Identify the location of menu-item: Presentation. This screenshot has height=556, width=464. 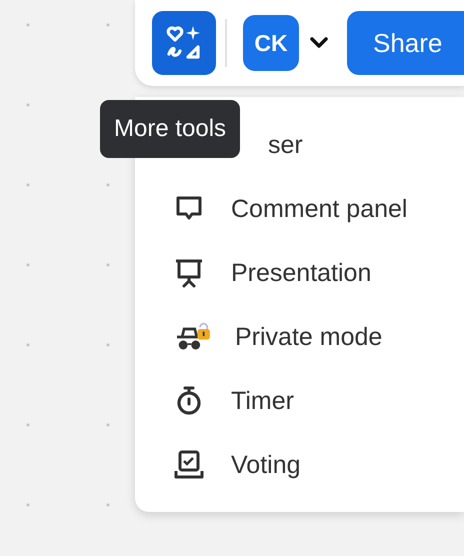
(301, 273).